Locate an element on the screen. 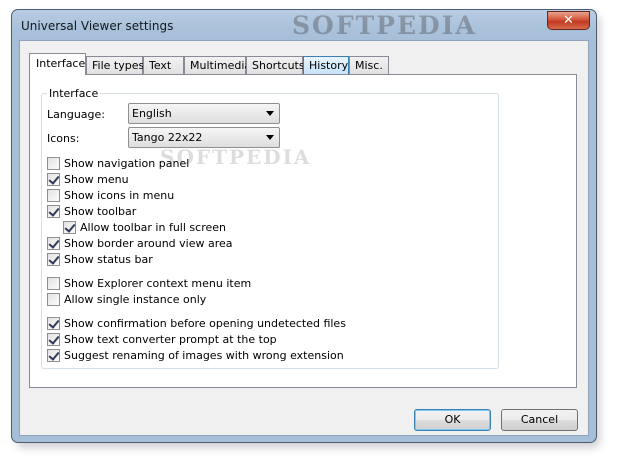 Image resolution: width=618 pixels, height=465 pixels. option-show-icons-in-menu: Show icons in menu is located at coordinates (110, 195).